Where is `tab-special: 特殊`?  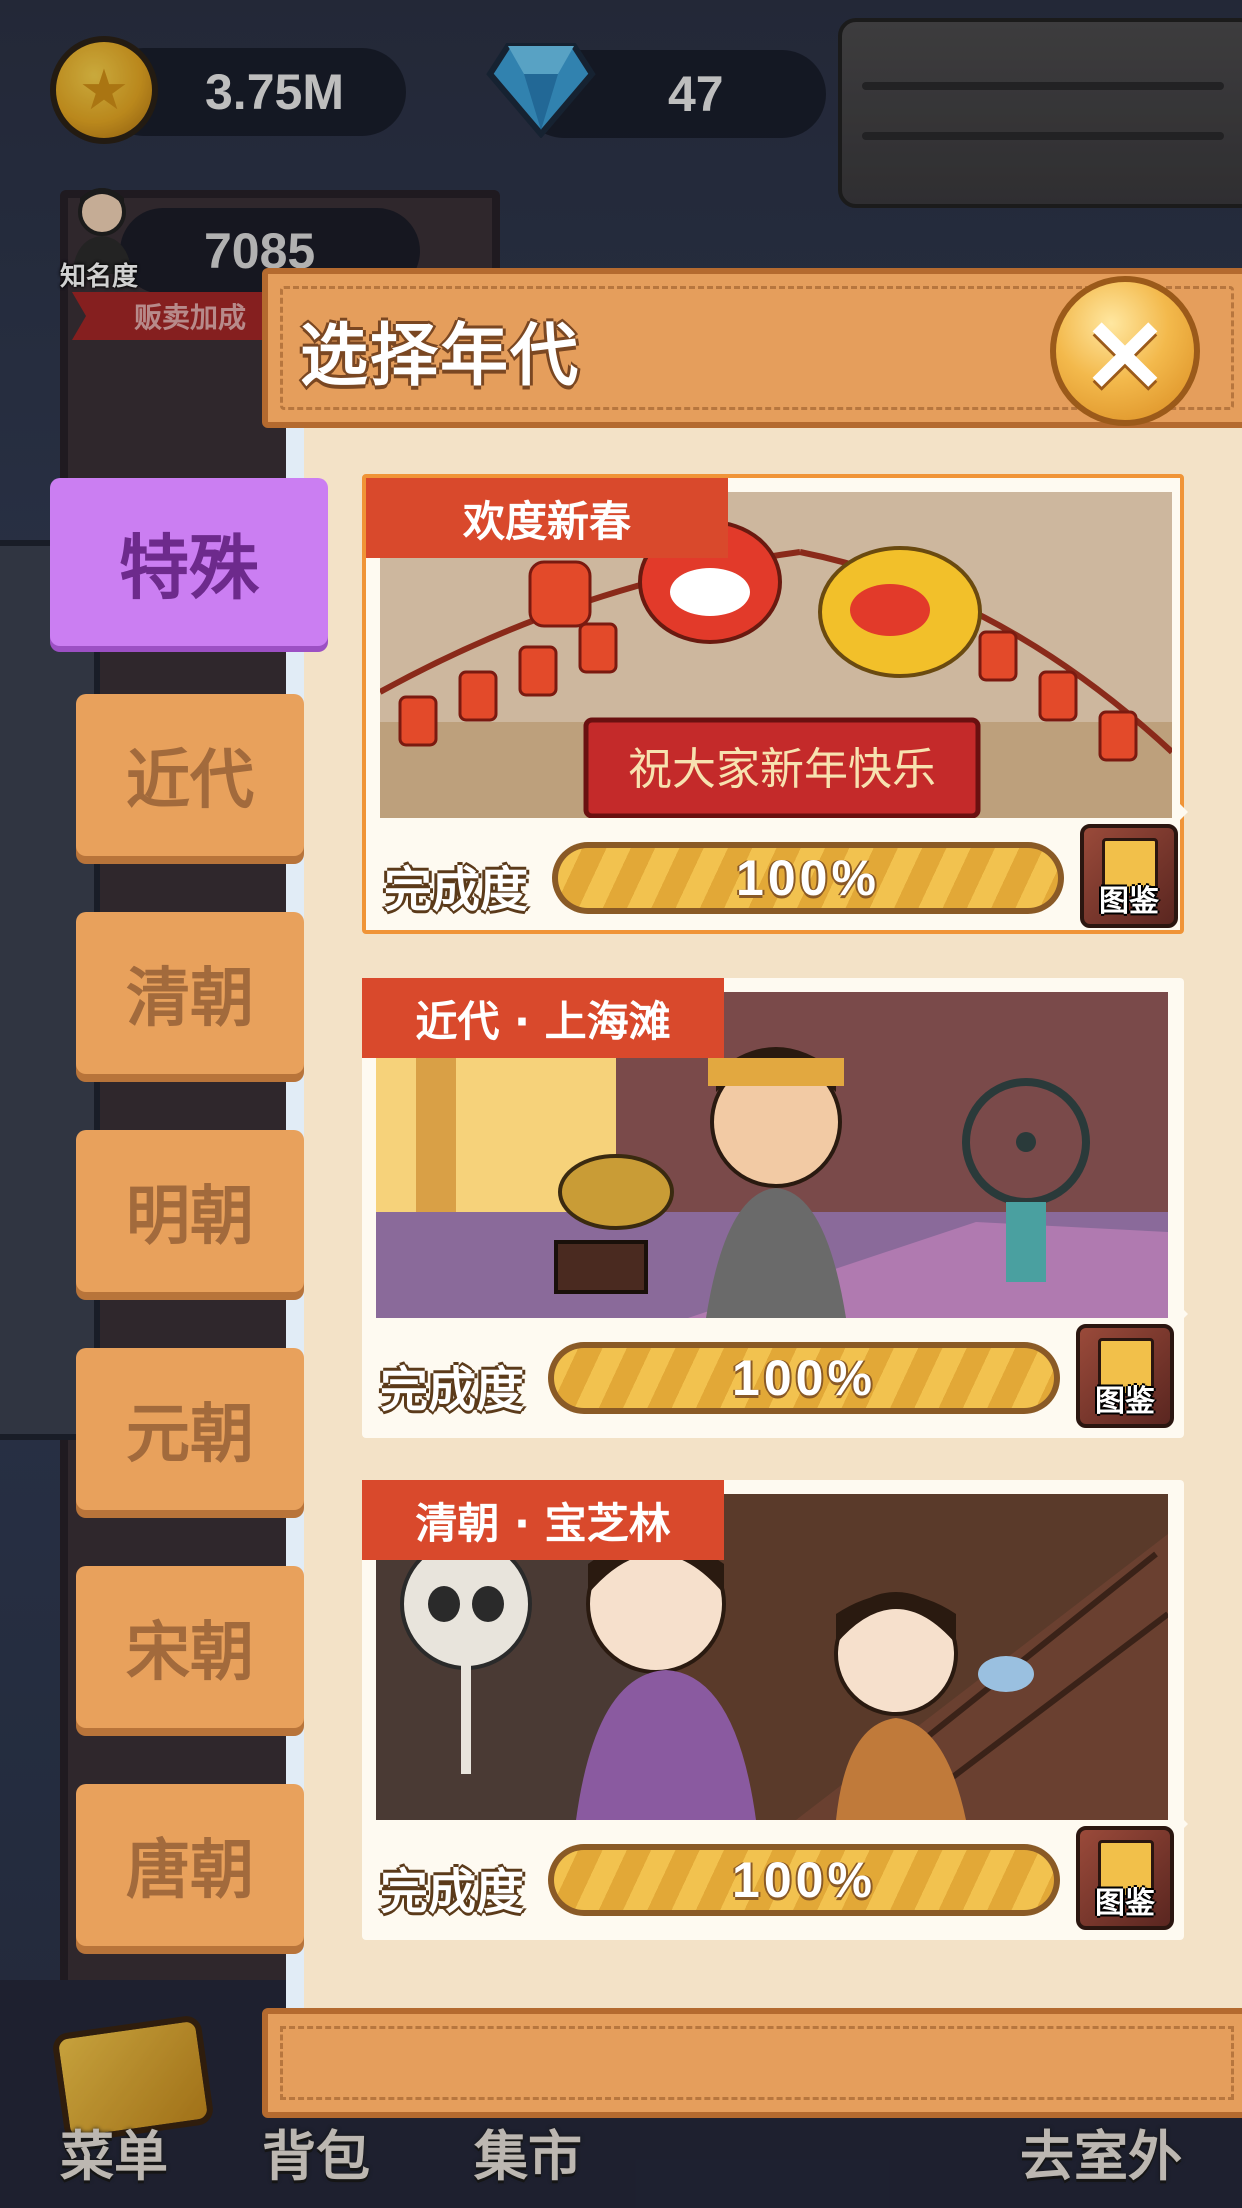 tab-special: 特殊 is located at coordinates (189, 562).